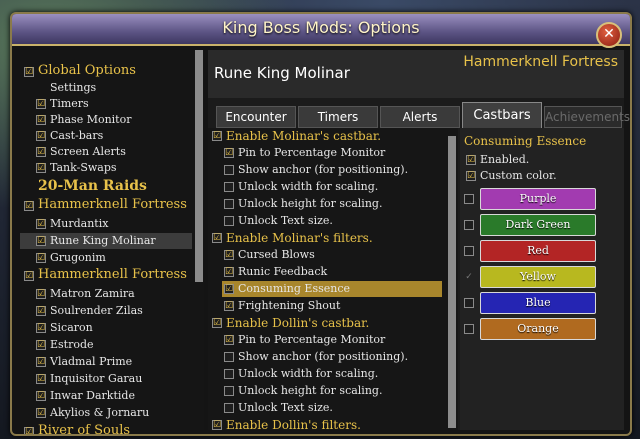 Image resolution: width=640 pixels, height=439 pixels. What do you see at coordinates (106, 396) in the screenshot?
I see `sidebar-item-inwar-darktide: ☑ Inwar Darktide` at bounding box center [106, 396].